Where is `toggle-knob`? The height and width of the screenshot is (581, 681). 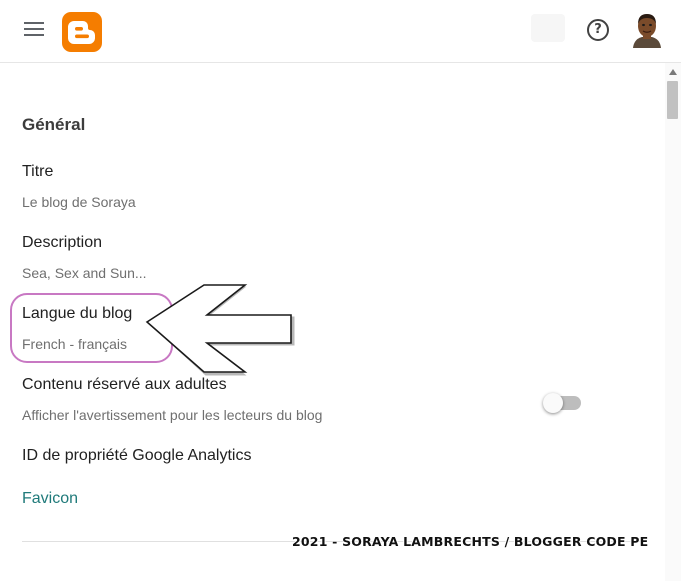 toggle-knob is located at coordinates (553, 403).